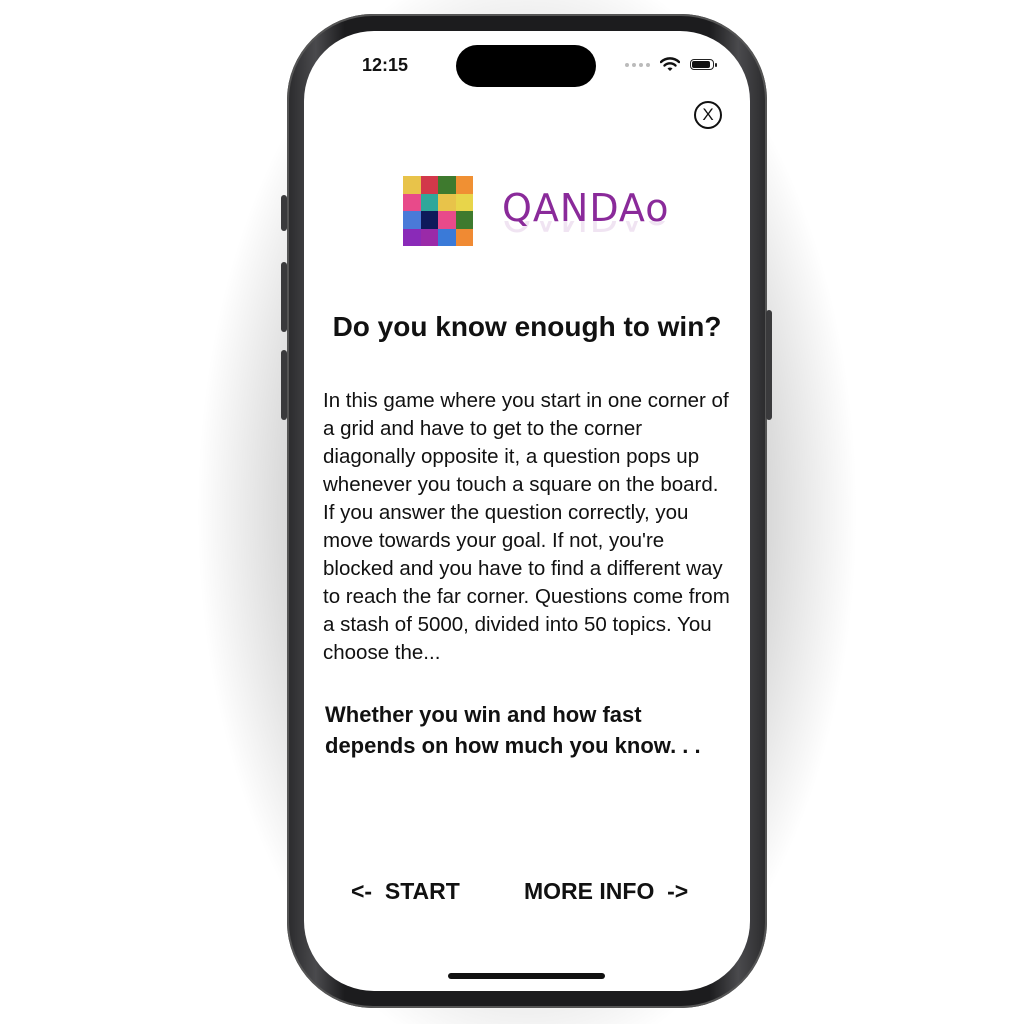 Image resolution: width=1024 pixels, height=1024 pixels. I want to click on status-icons, so click(671, 64).